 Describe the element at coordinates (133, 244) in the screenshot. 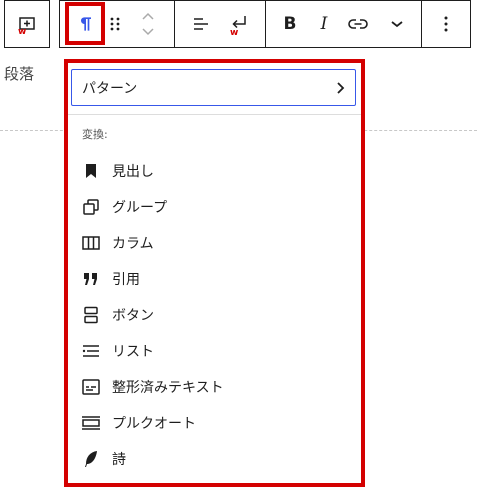

I see `menu-item-label: カラム` at that location.